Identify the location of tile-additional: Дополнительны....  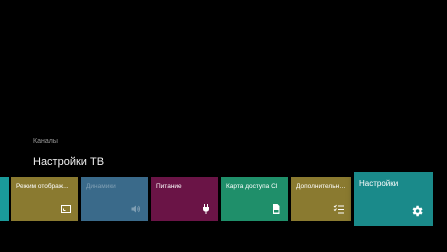
(321, 199).